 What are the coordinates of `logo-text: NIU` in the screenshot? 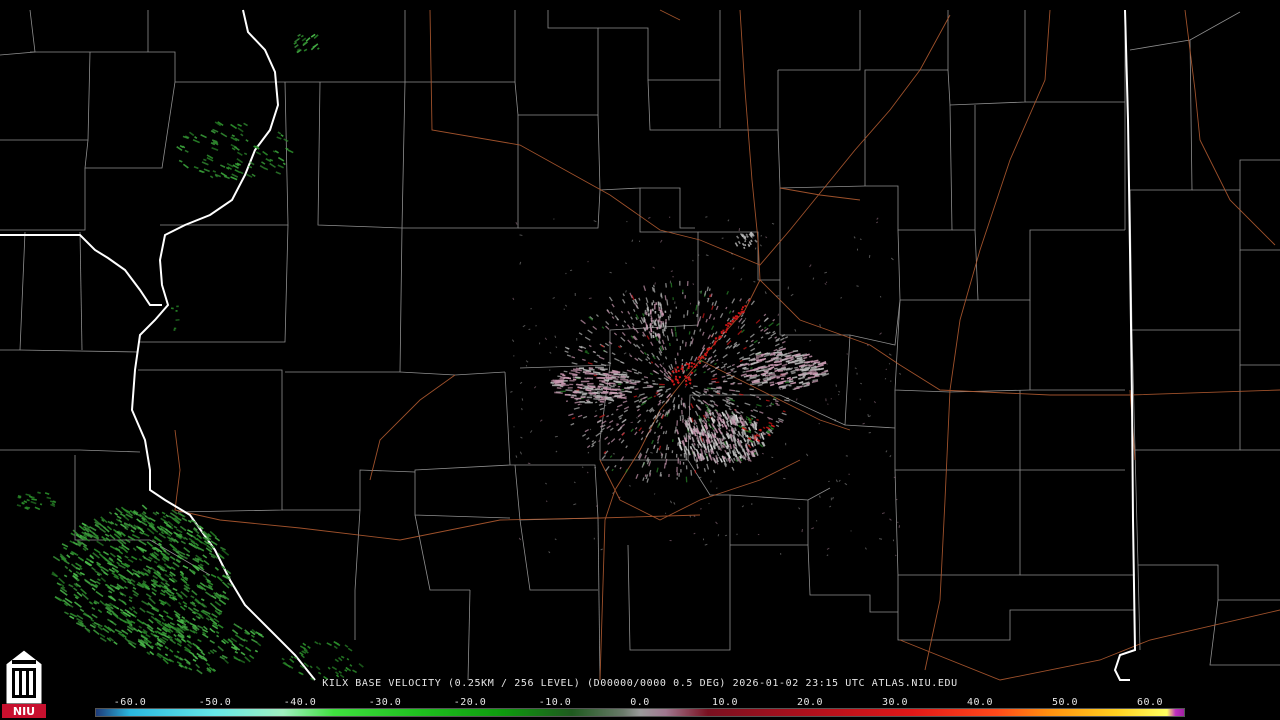 It's located at (24, 711).